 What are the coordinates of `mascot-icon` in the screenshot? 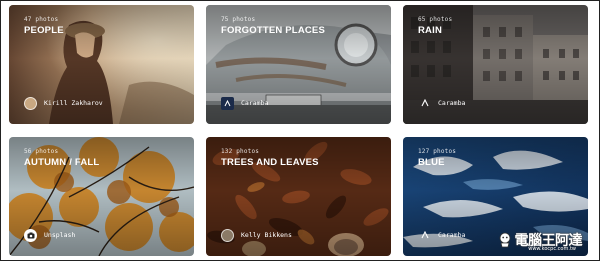 It's located at (504, 240).